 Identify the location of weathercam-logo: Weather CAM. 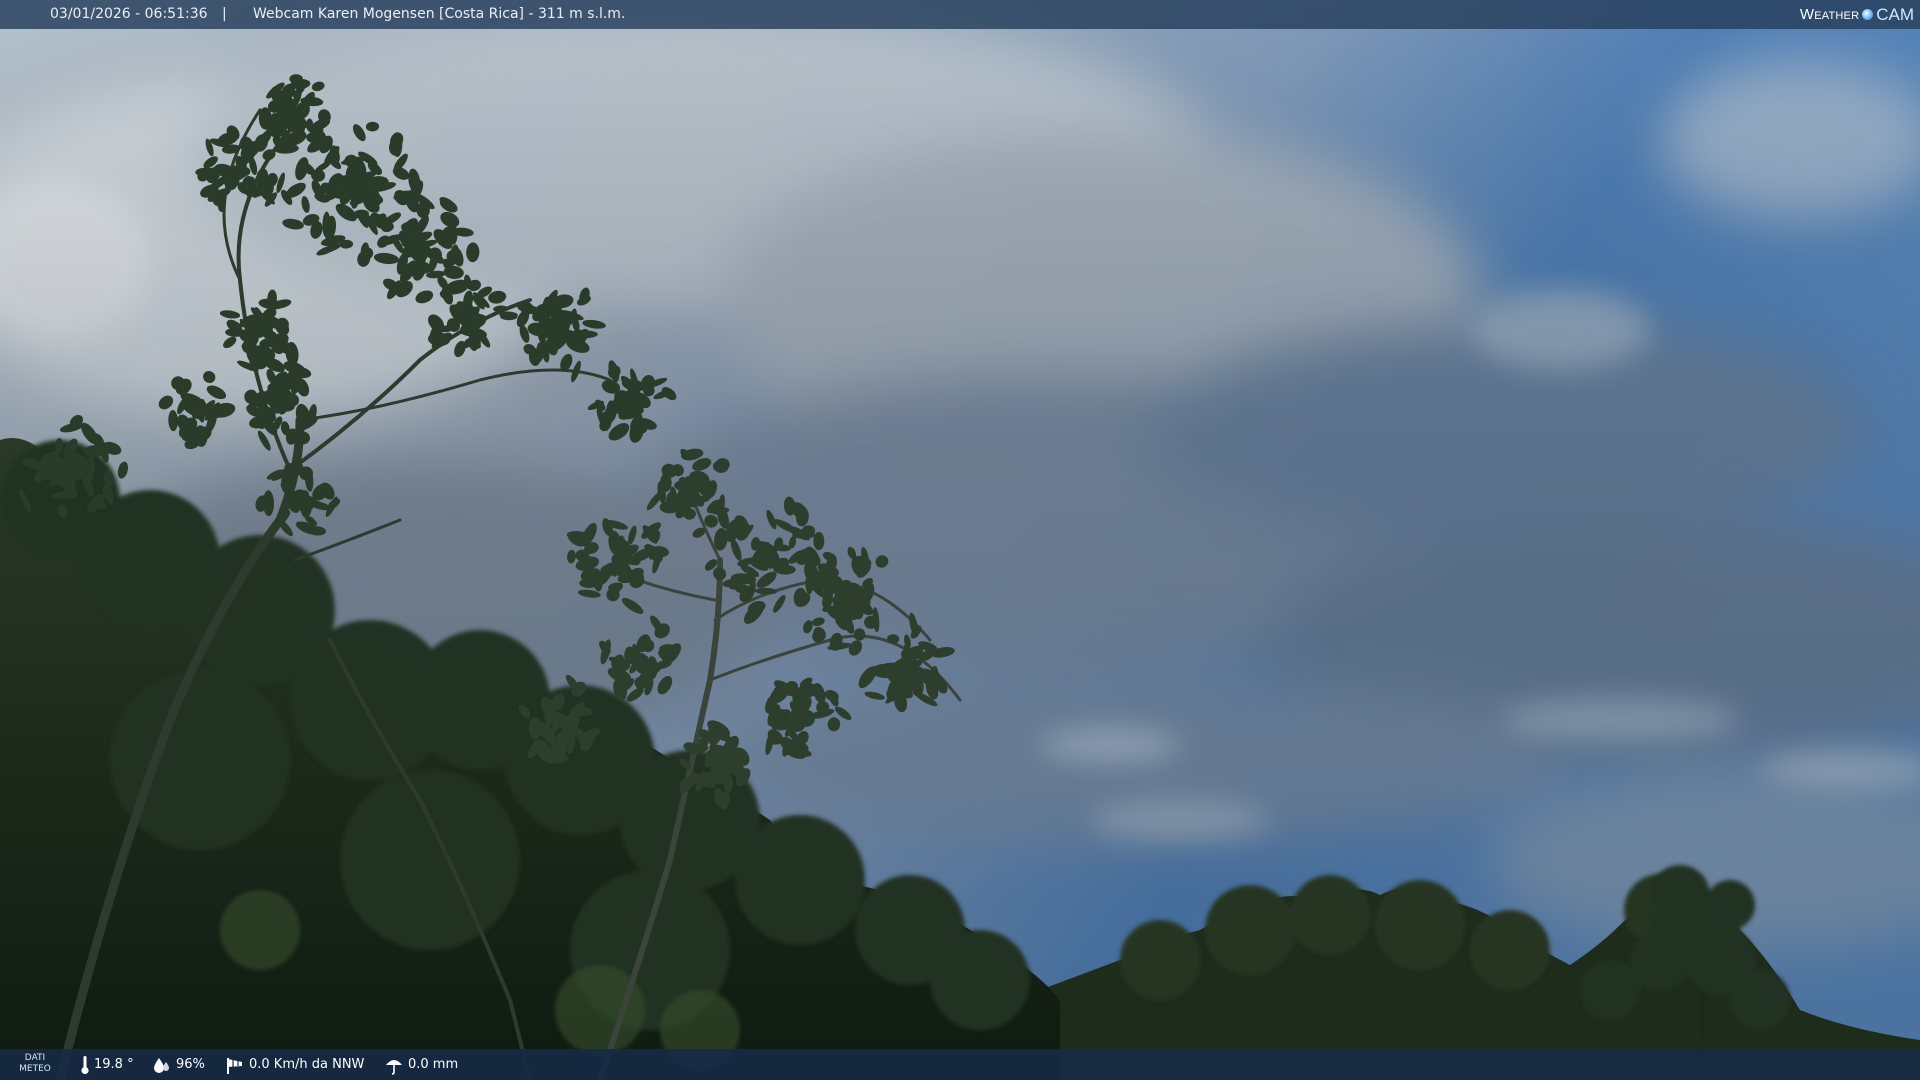
(1857, 14).